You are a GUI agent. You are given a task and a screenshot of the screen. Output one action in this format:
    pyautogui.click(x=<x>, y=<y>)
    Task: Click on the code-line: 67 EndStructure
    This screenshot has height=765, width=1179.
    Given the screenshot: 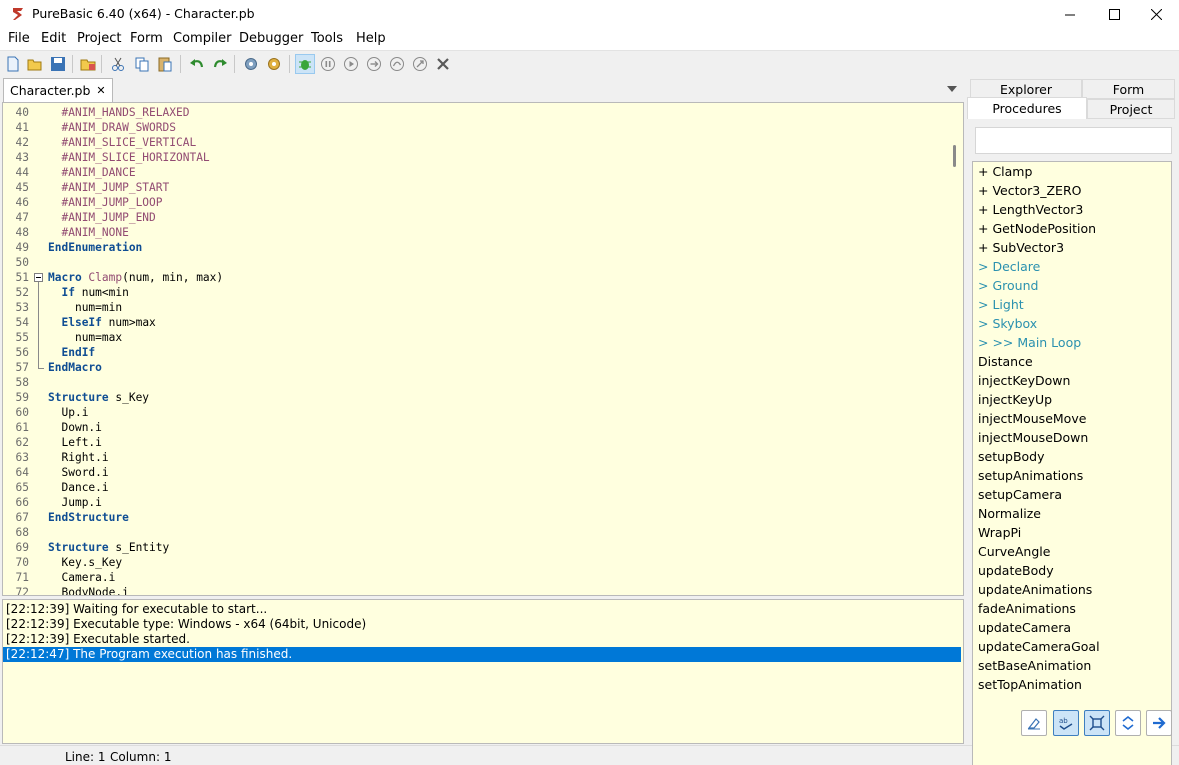 What is the action you would take?
    pyautogui.click(x=475, y=517)
    